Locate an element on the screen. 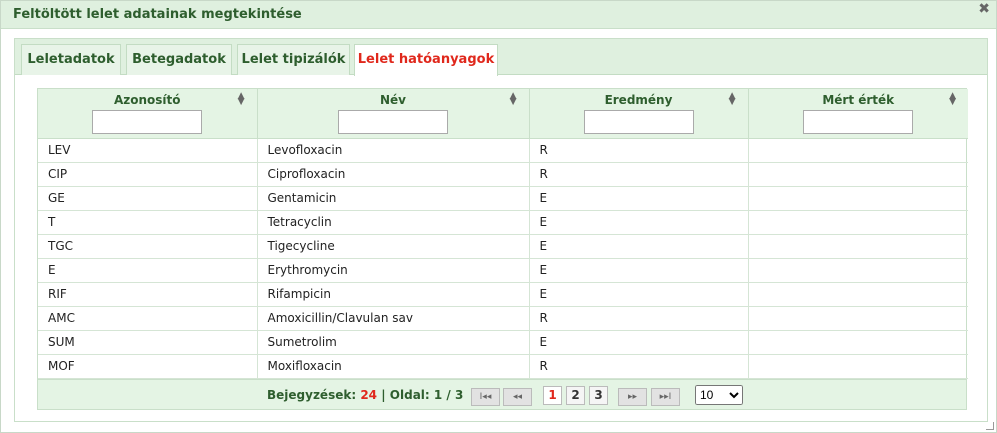 The height and width of the screenshot is (433, 997). tab-lelet-tipizalok: Lelet tipizálók is located at coordinates (293, 59).